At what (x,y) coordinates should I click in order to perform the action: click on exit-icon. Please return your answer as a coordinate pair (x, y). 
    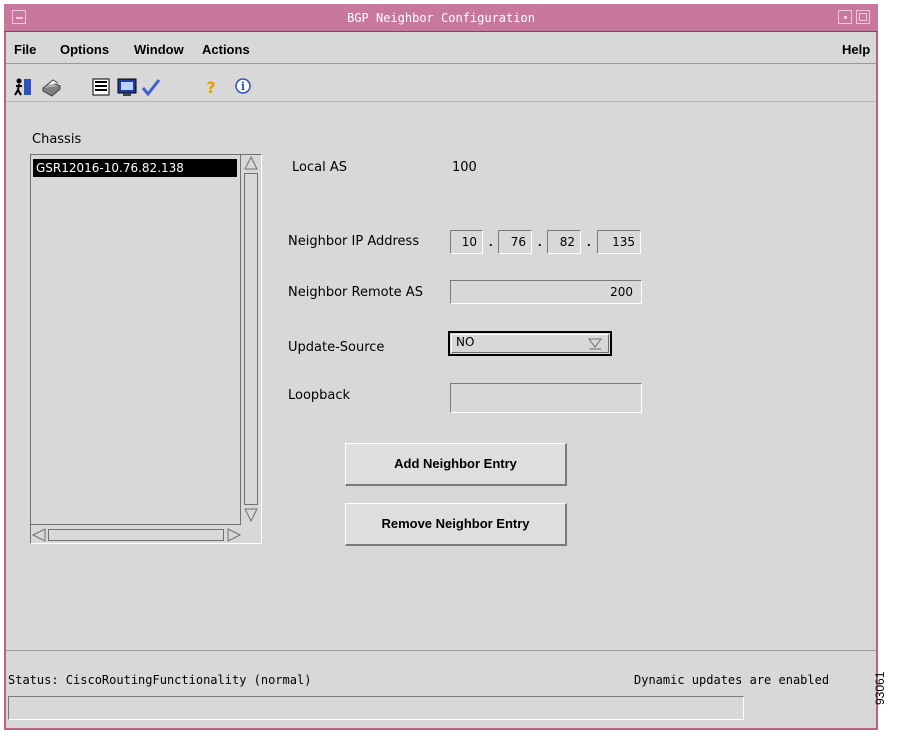
    Looking at the image, I should click on (22, 87).